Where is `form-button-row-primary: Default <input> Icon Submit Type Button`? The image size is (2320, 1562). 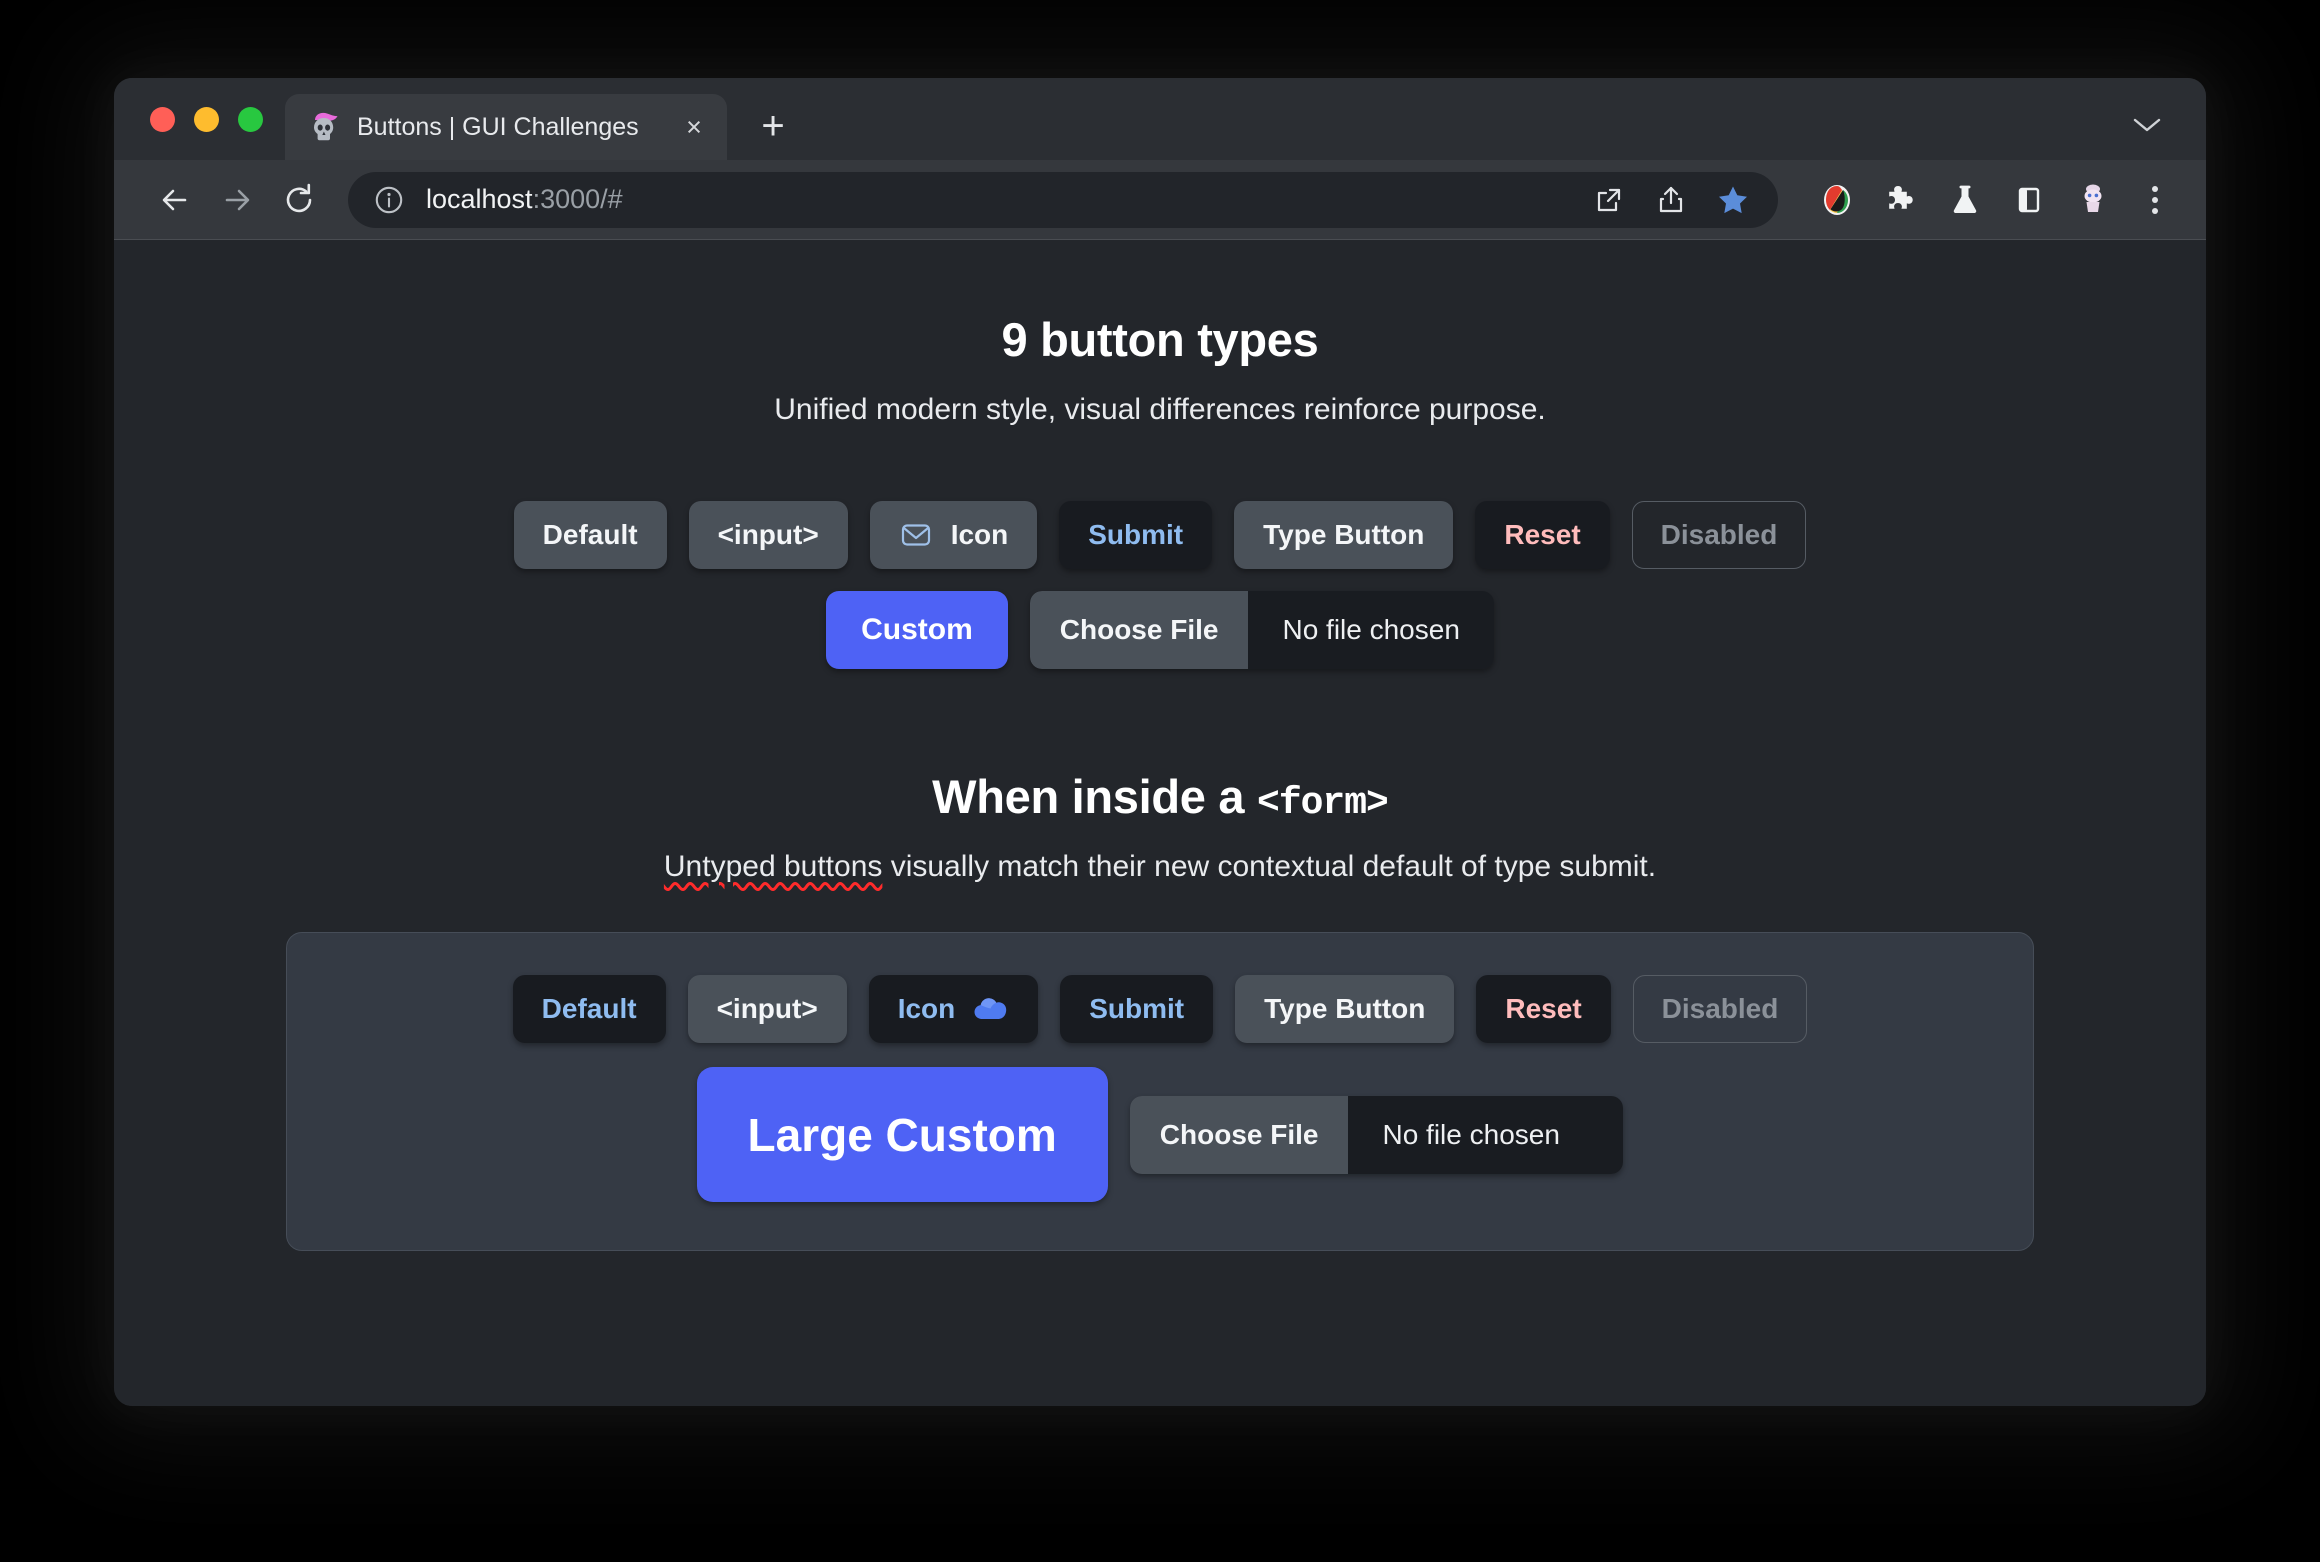 form-button-row-primary: Default <input> Icon Submit Type Button is located at coordinates (1160, 1009).